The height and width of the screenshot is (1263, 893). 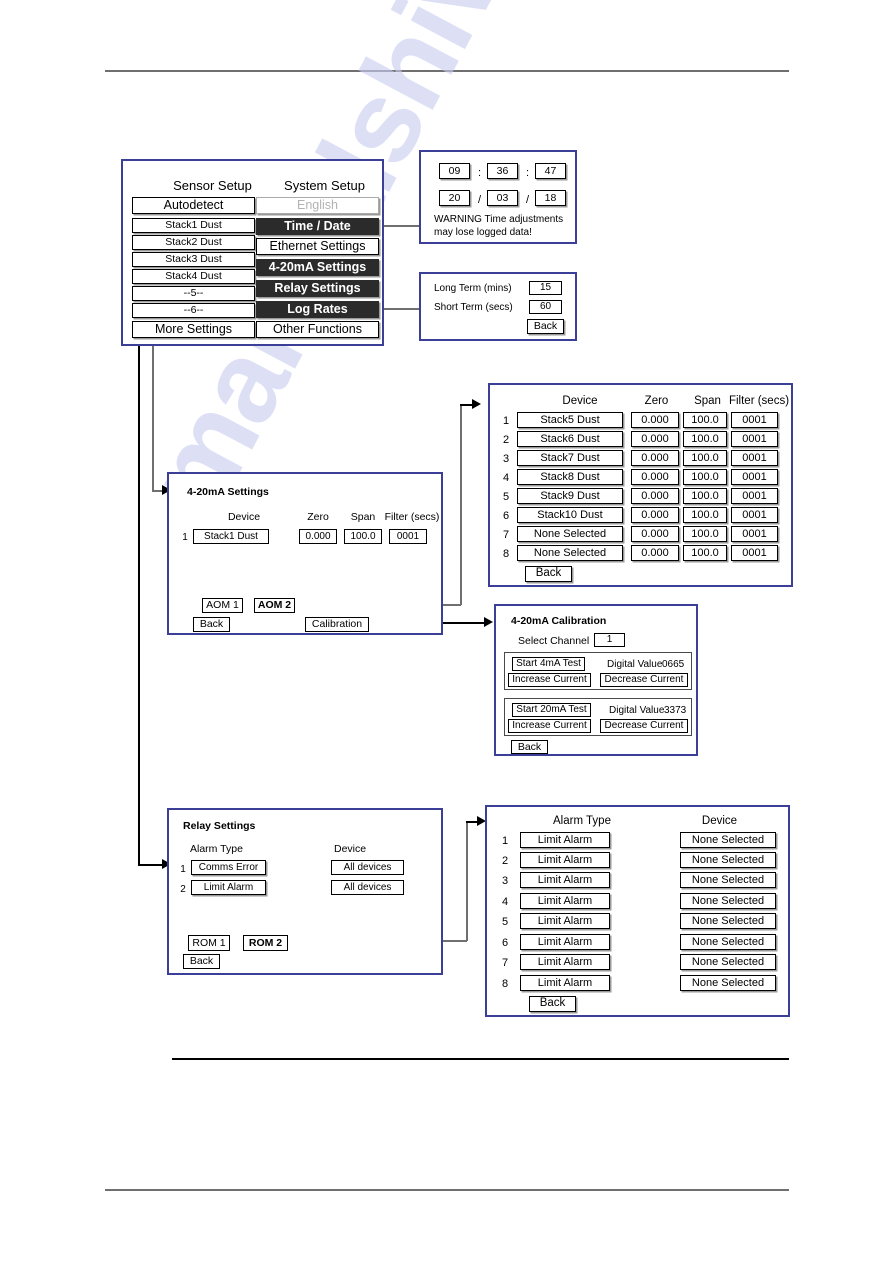 I want to click on menu-item-4-20ma-settings: 4-20mA Settings, so click(x=317, y=267).